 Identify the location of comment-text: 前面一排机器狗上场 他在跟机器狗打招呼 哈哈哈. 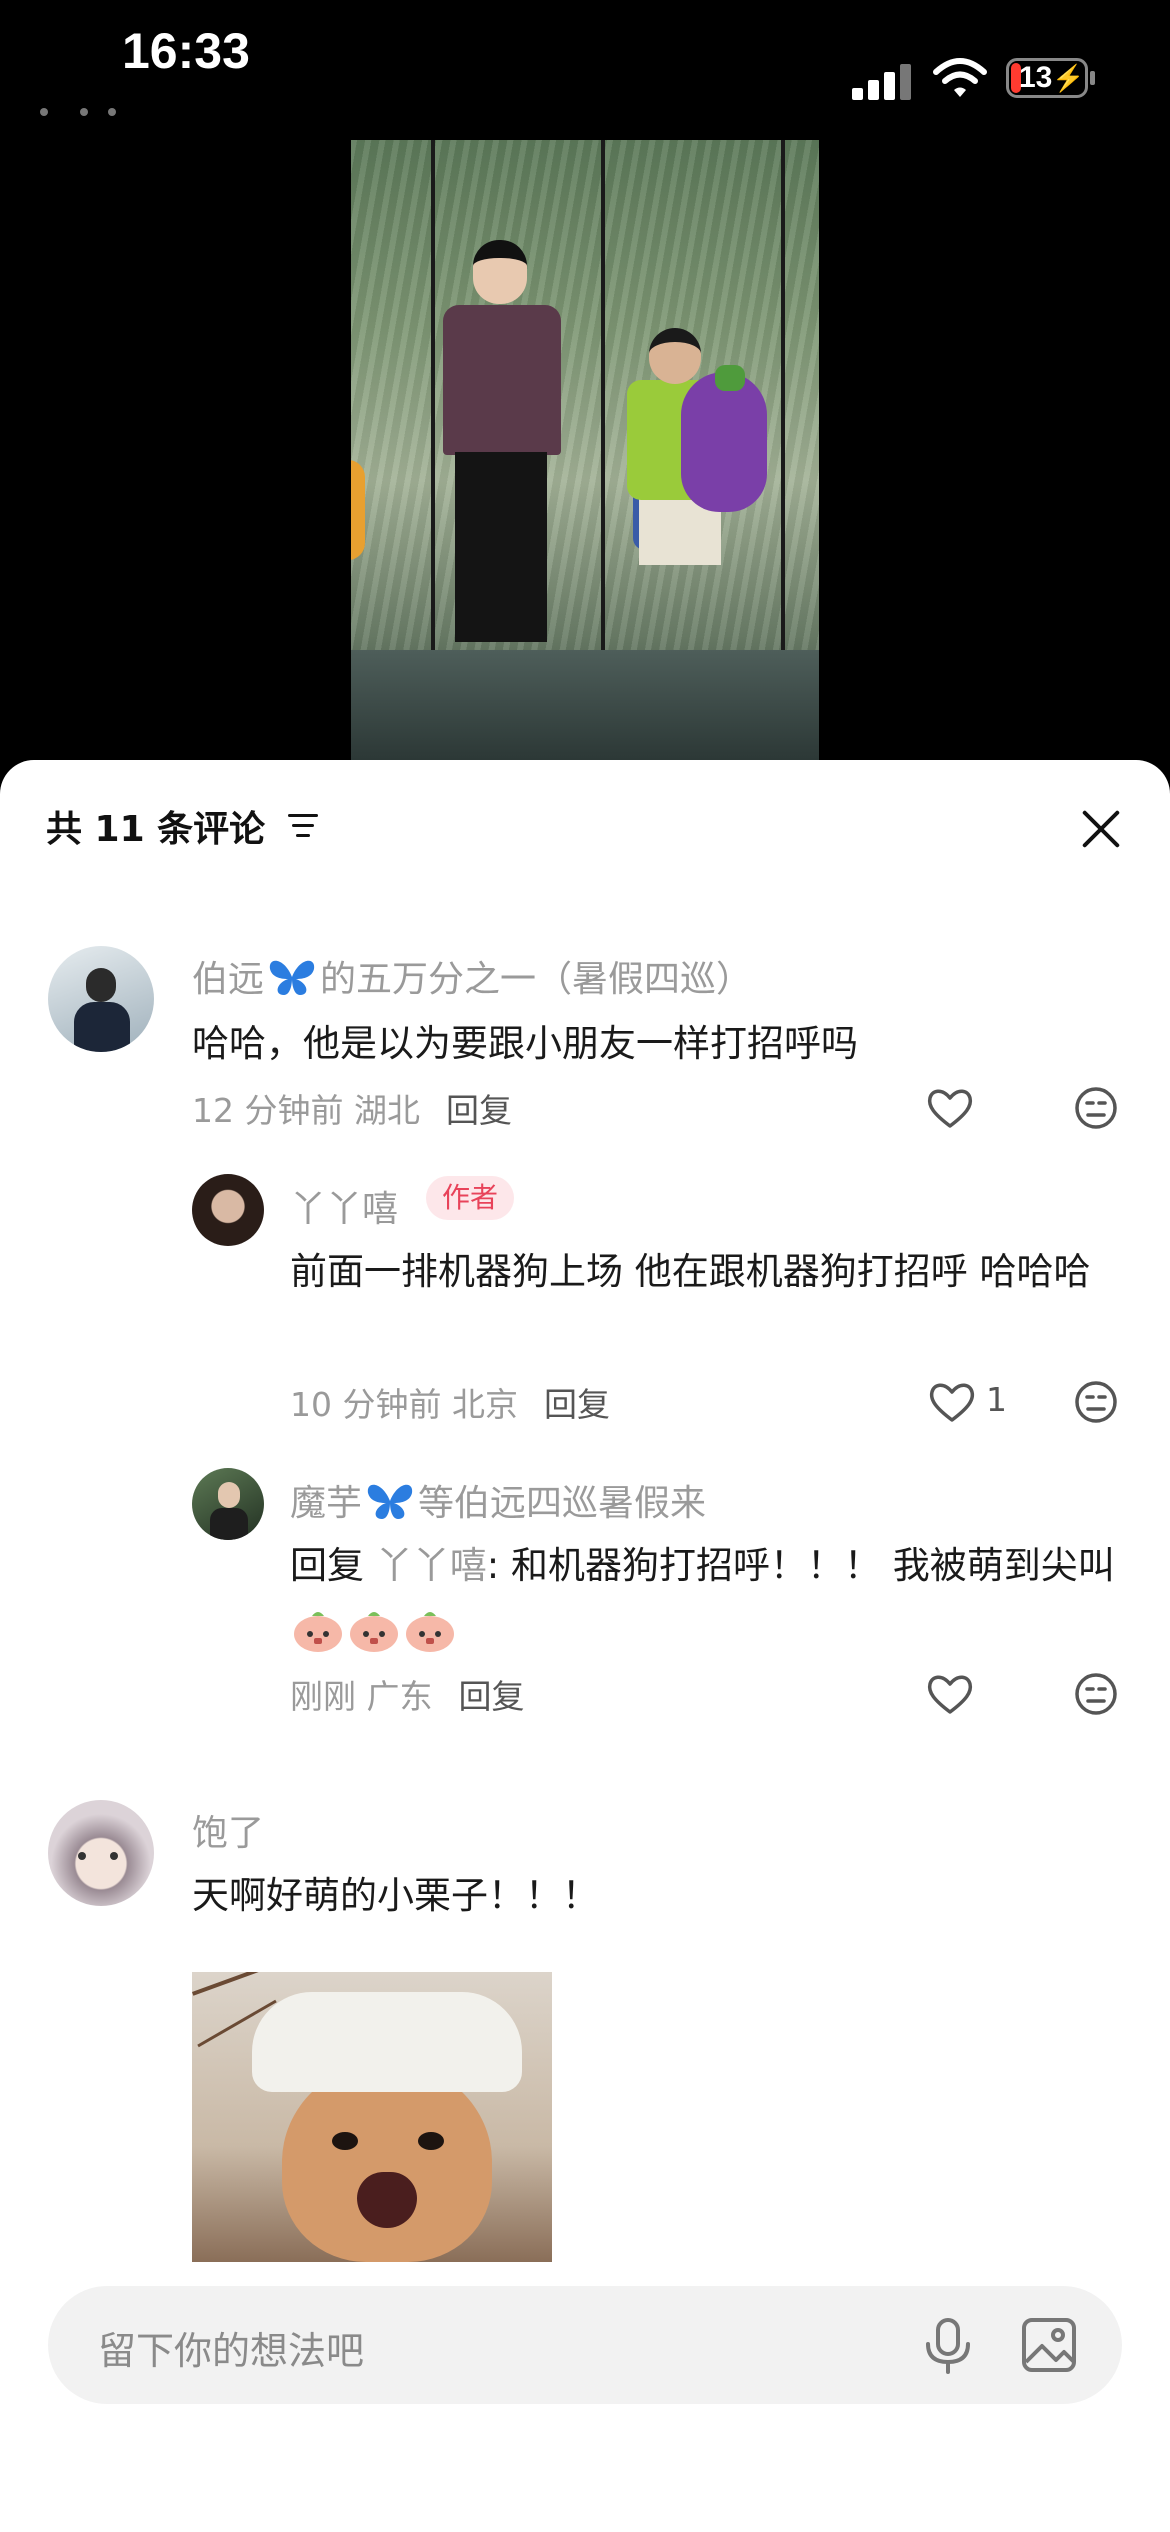
(690, 1271).